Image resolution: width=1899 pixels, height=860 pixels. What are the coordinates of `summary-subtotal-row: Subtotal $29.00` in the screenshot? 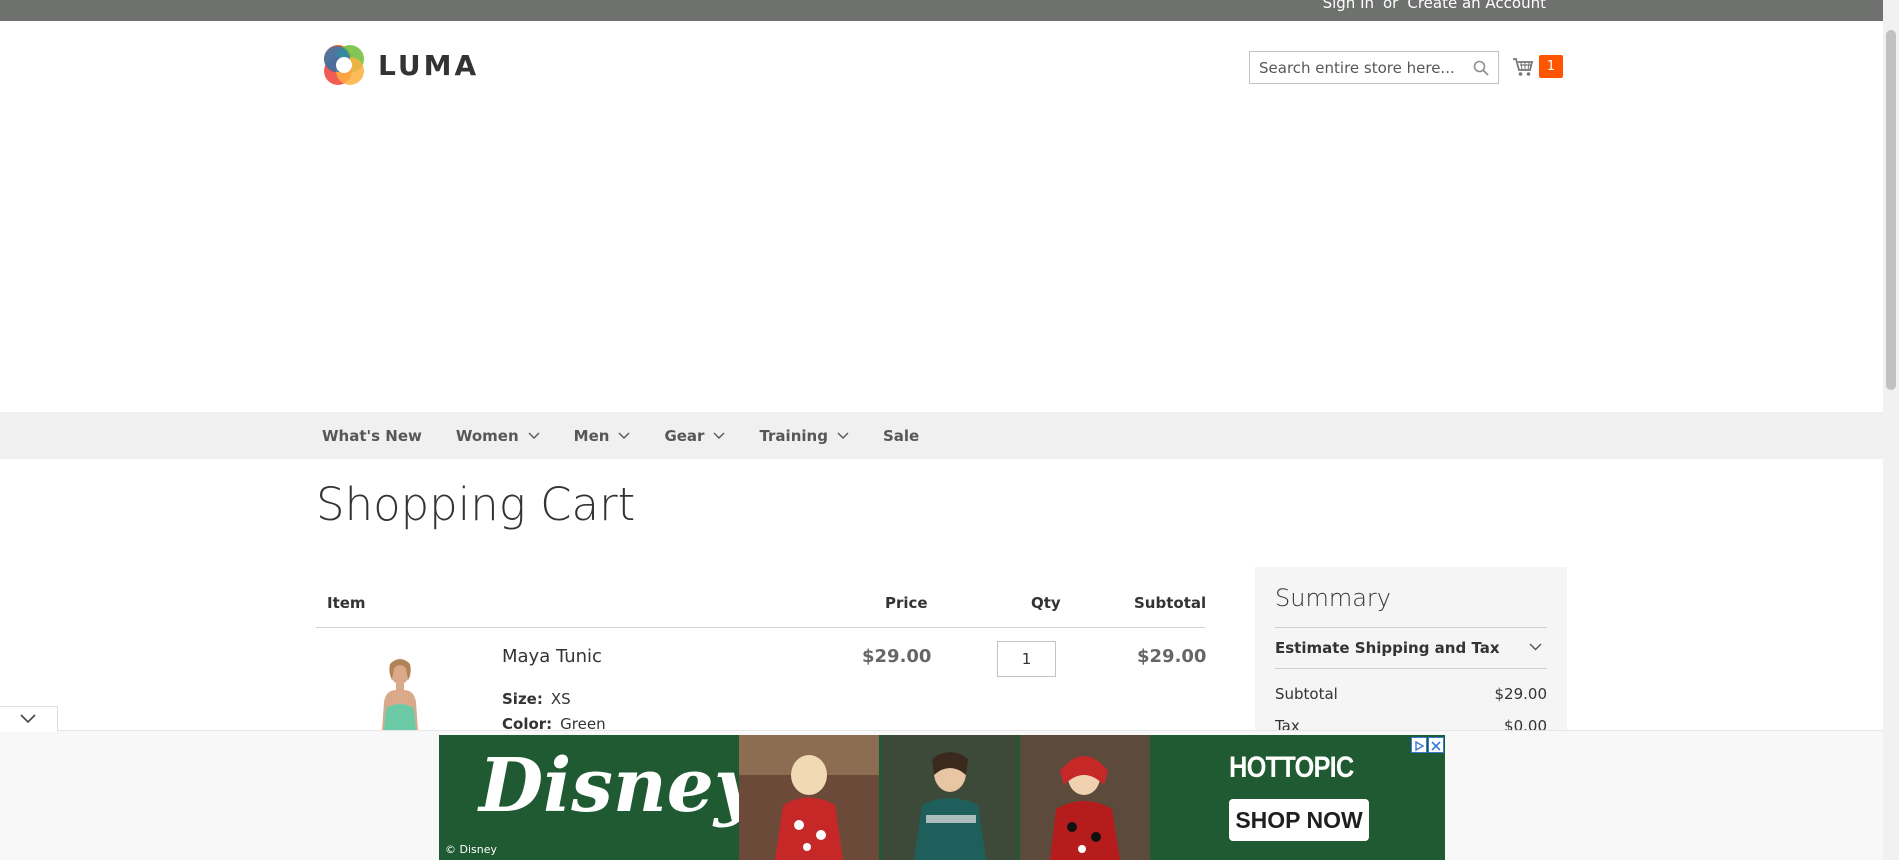 It's located at (1411, 694).